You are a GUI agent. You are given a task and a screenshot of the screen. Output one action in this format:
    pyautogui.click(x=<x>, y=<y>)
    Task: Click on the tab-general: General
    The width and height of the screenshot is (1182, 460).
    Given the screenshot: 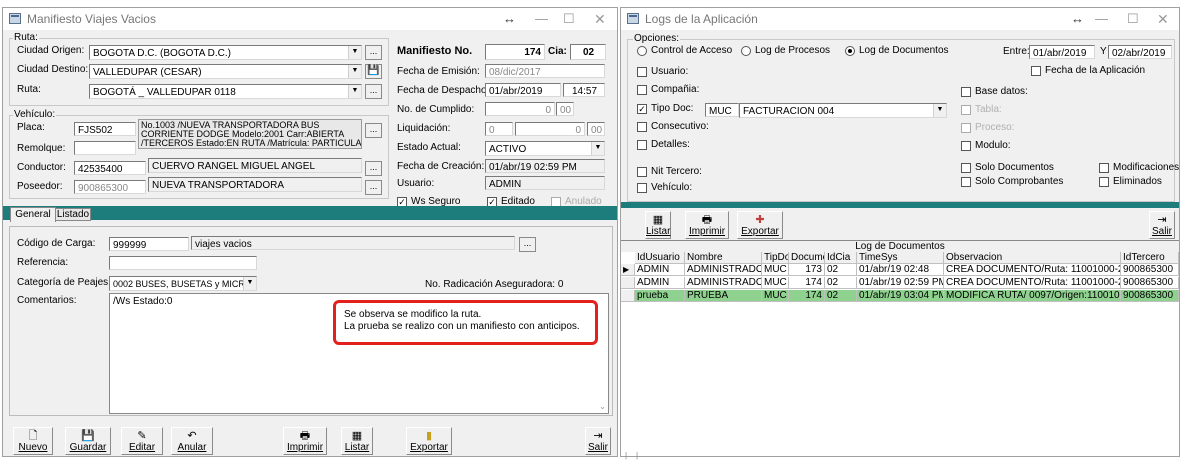 What is the action you would take?
    pyautogui.click(x=33, y=214)
    